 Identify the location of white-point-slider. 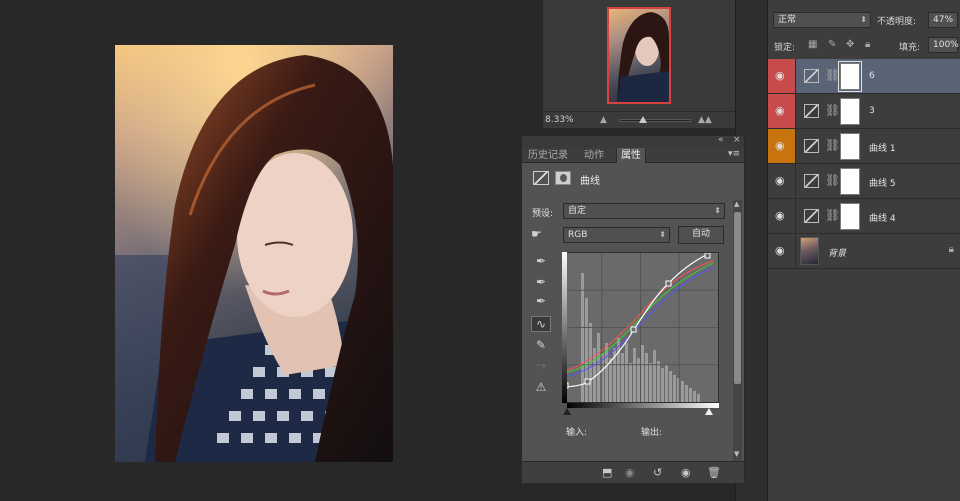
(709, 411).